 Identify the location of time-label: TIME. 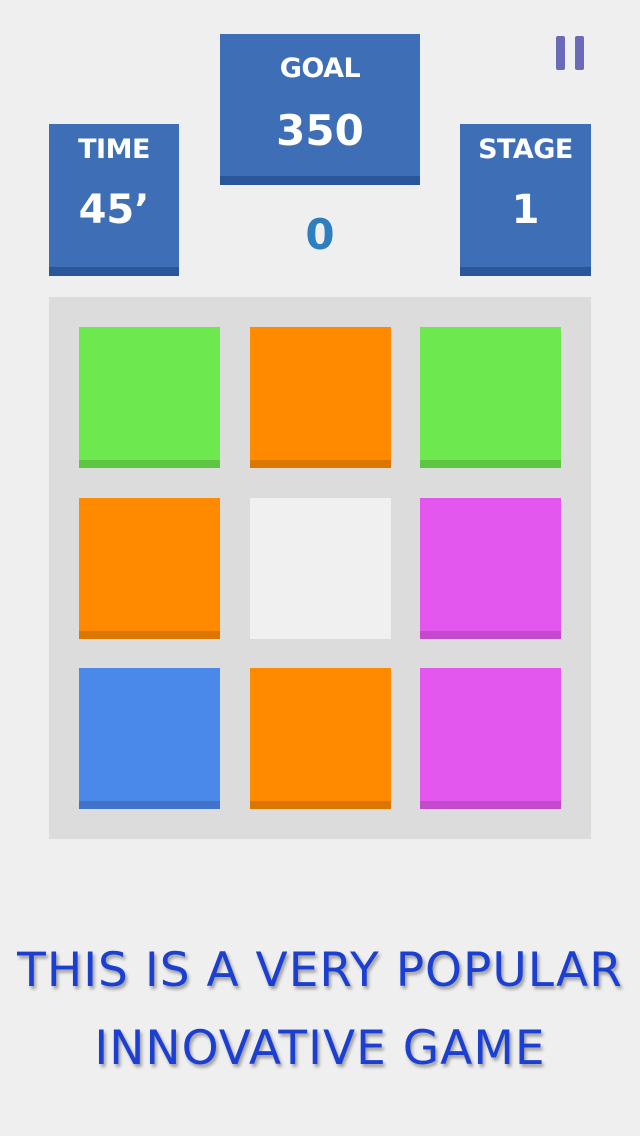
(114, 149).